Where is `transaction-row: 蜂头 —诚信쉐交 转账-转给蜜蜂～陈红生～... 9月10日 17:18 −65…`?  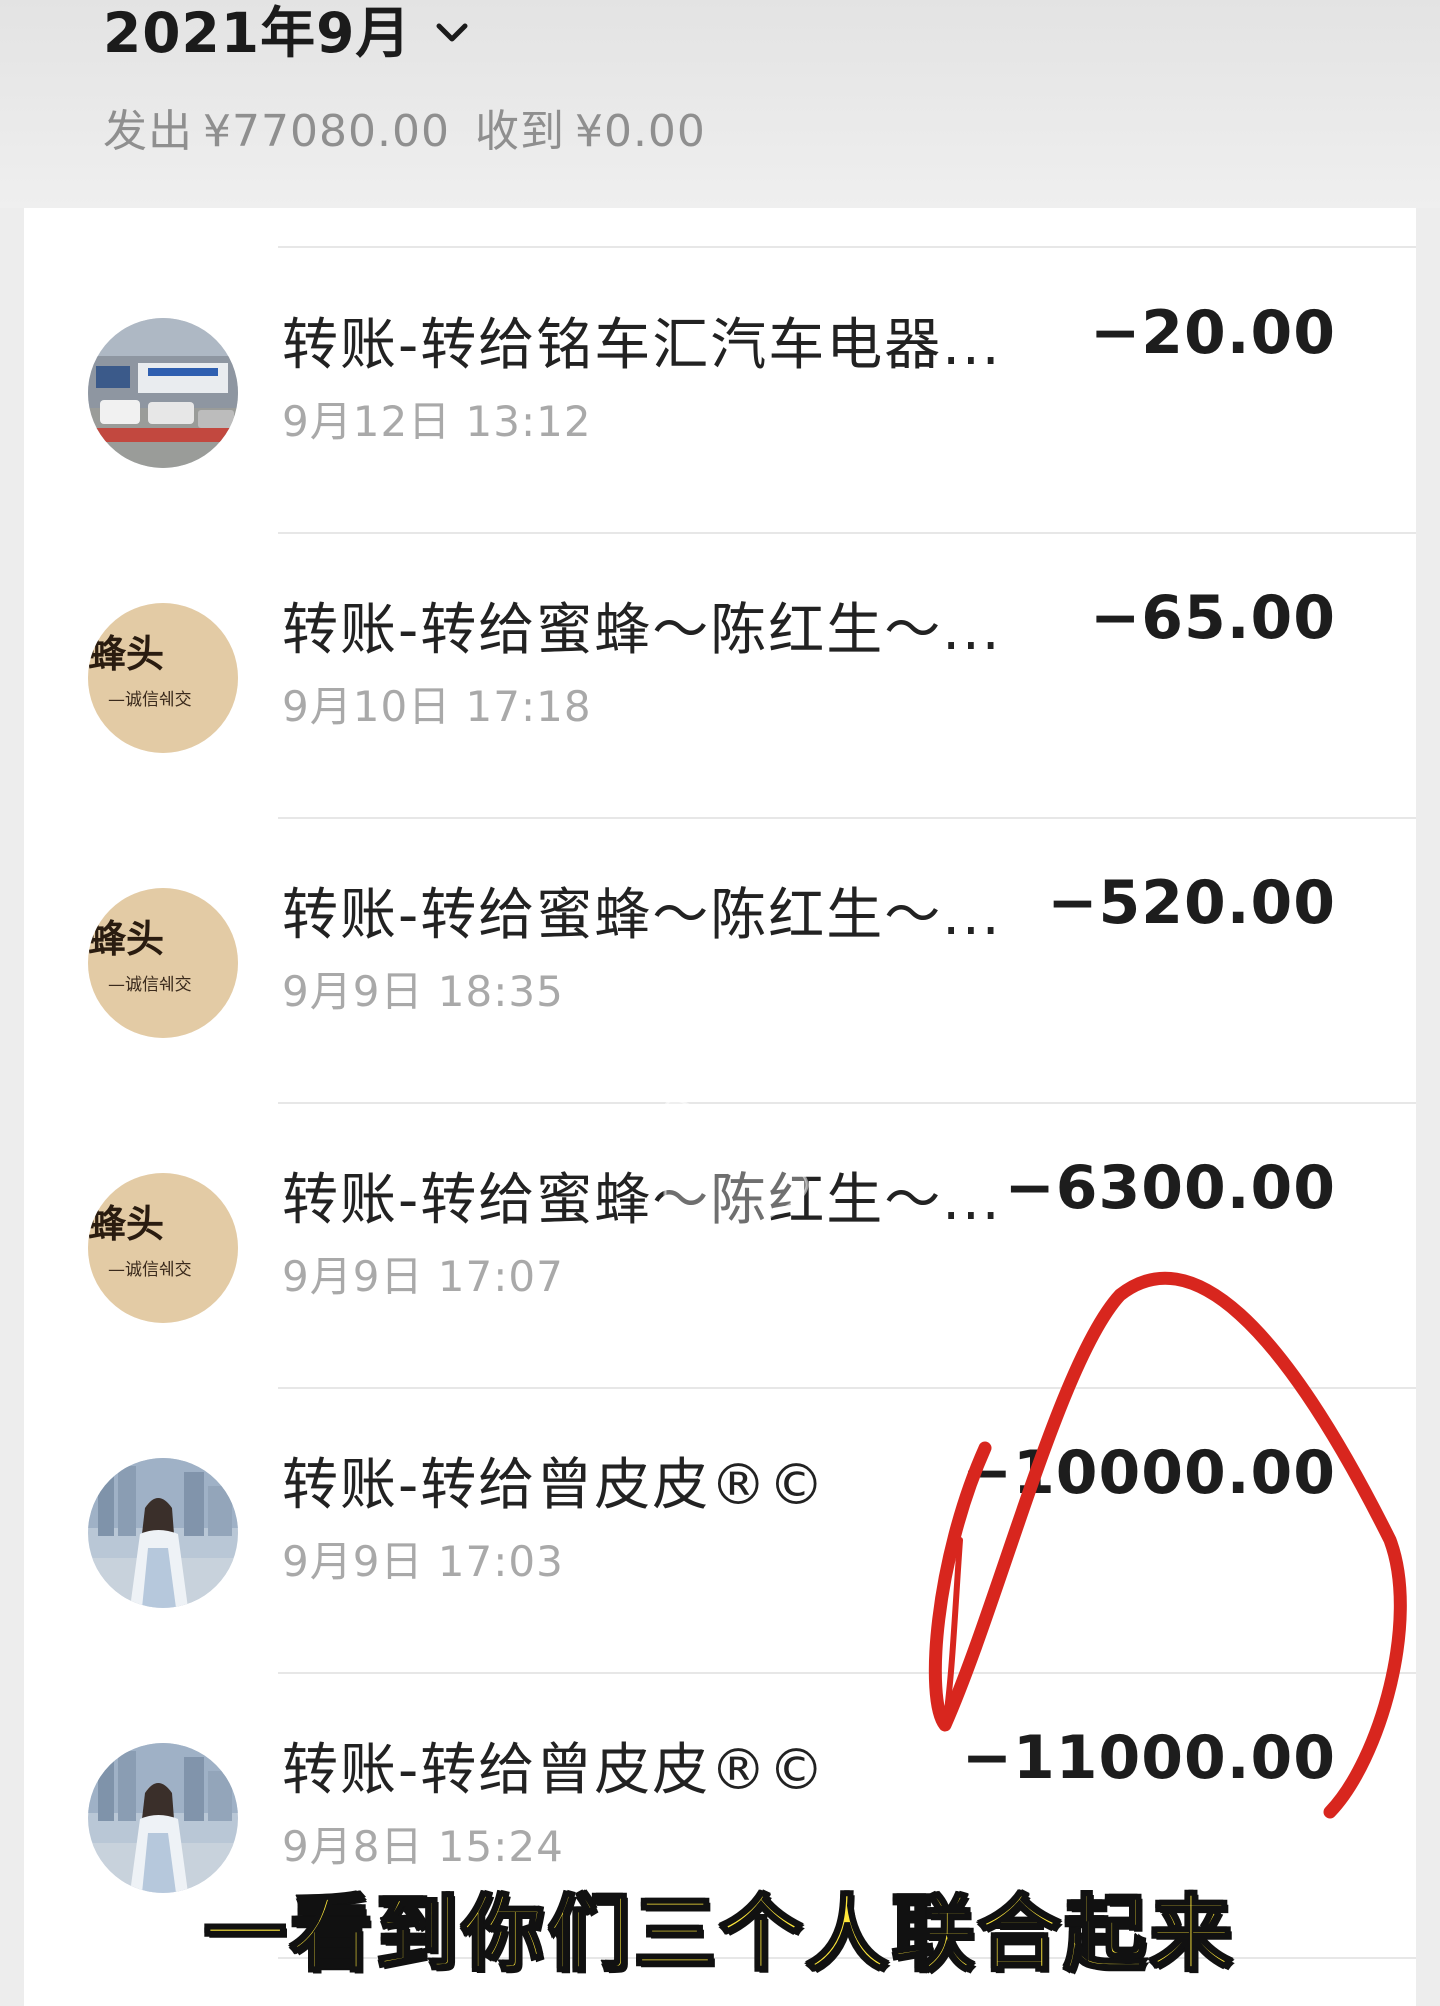 transaction-row: 蜂头 —诚信쉐交 转账-转给蜜蜂～陈红生～... 9月10日 17:18 −65… is located at coordinates (720, 675).